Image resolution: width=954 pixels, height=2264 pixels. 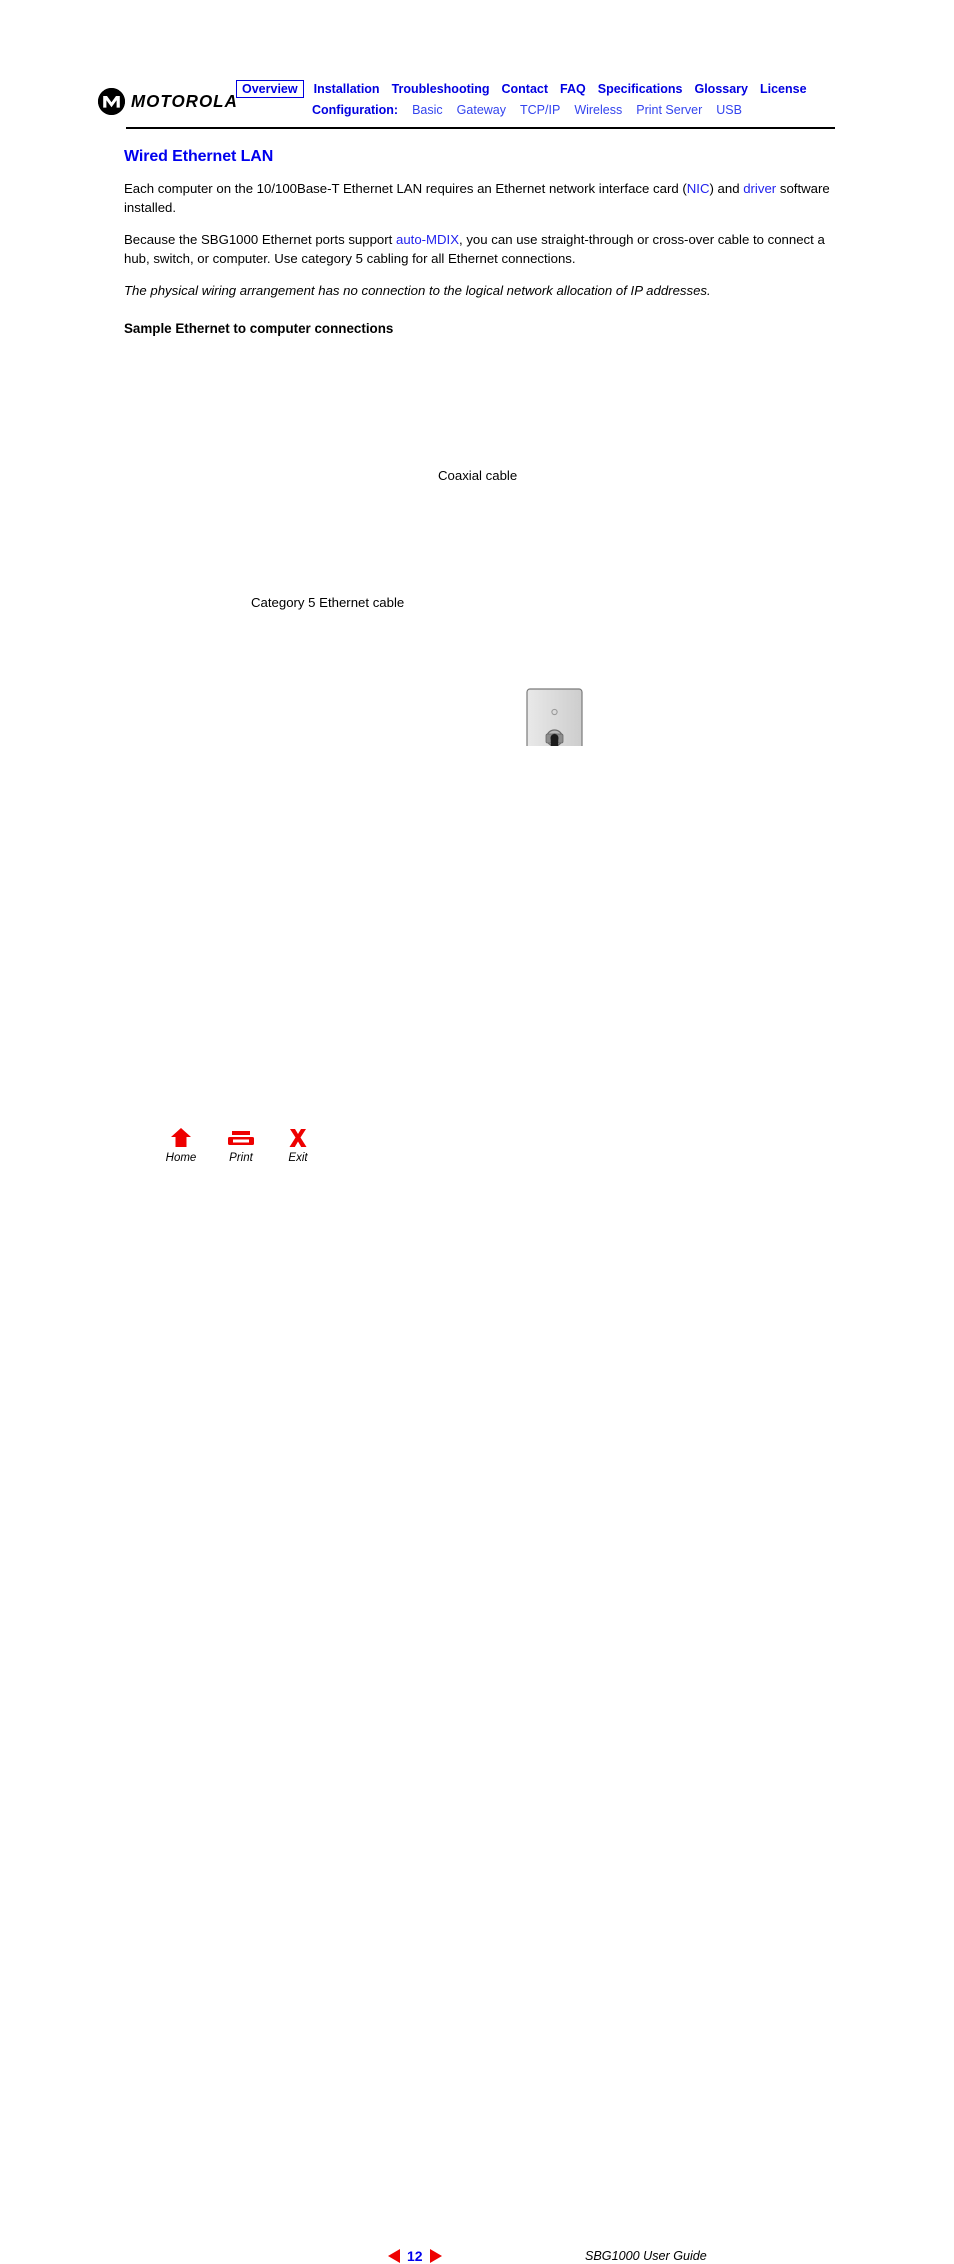 What do you see at coordinates (111, 101) in the screenshot?
I see `motorola-batwing-icon` at bounding box center [111, 101].